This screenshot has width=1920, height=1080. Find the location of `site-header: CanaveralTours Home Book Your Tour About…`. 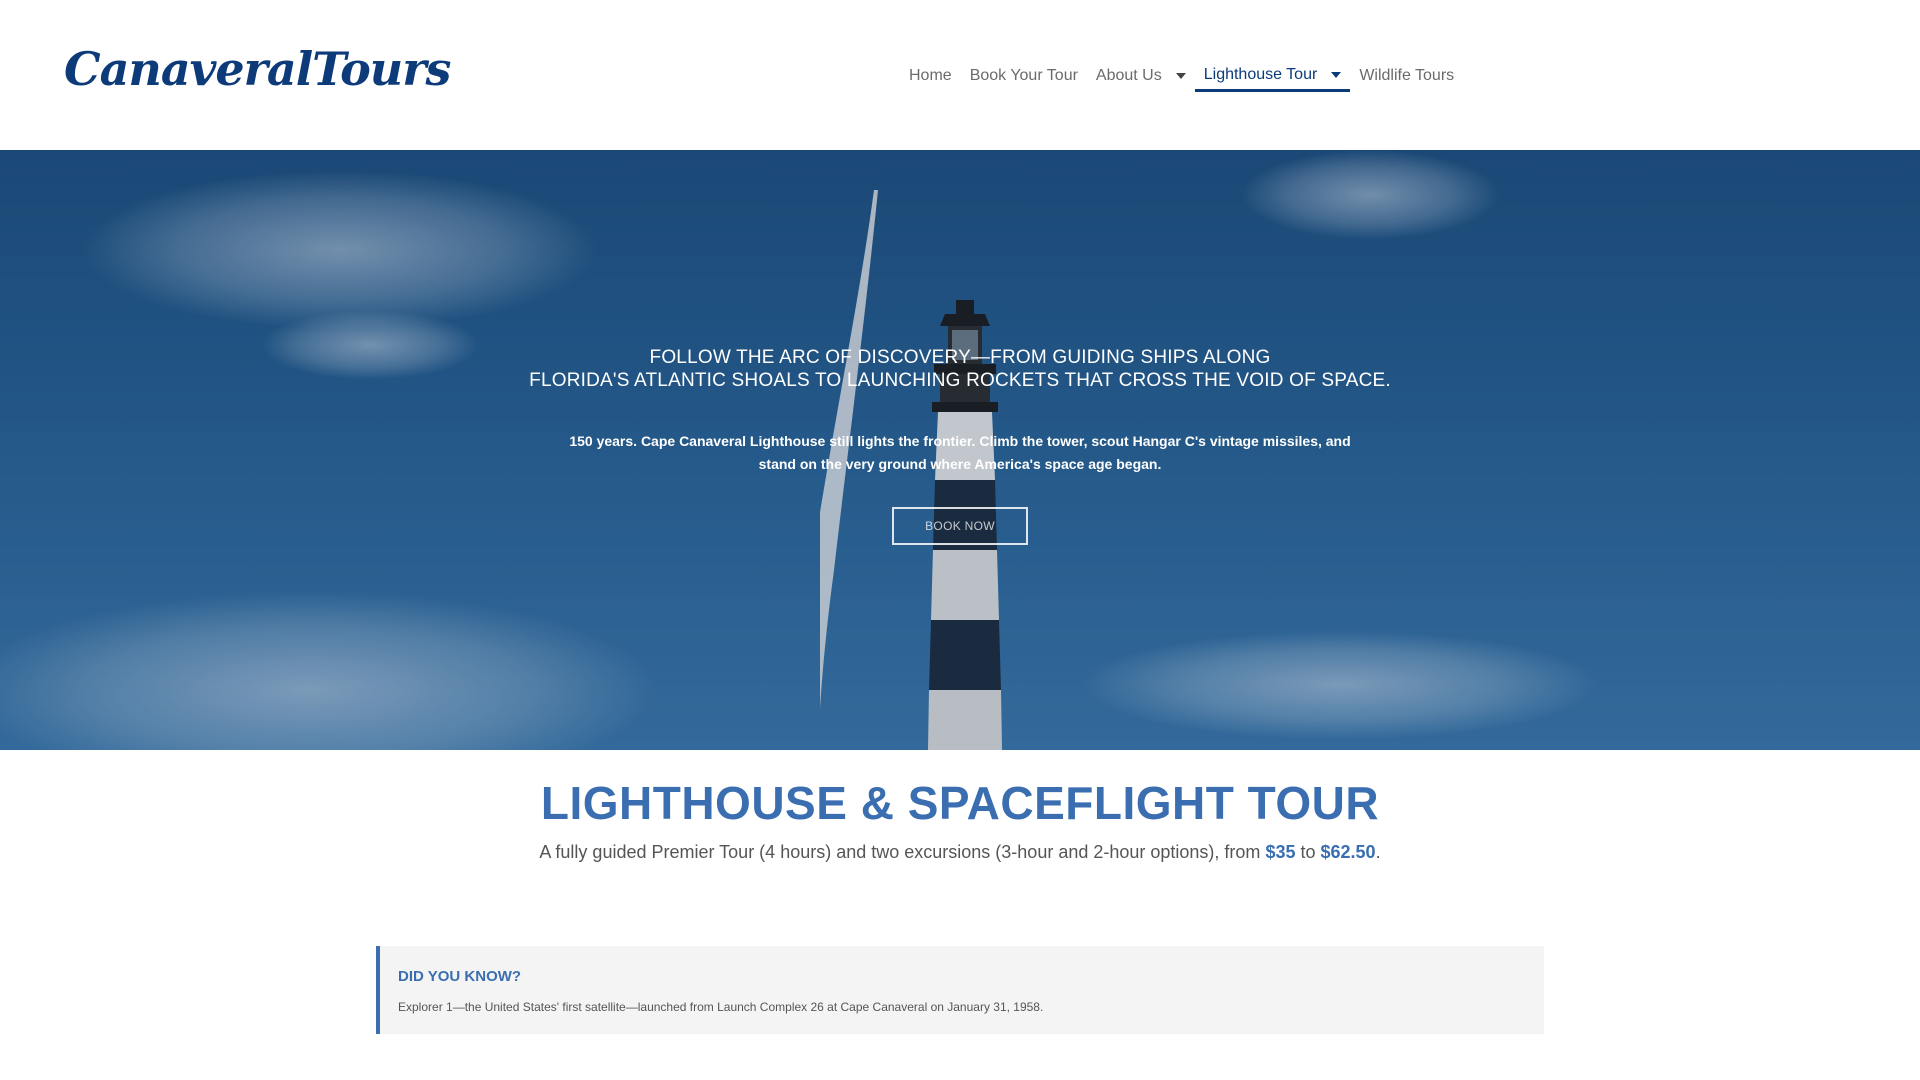

site-header: CanaveralTours Home Book Your Tour About… is located at coordinates (960, 75).